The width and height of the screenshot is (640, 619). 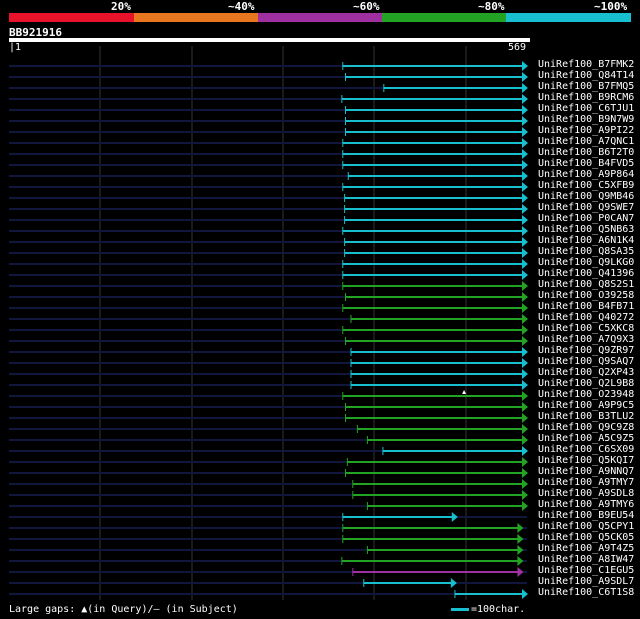 What do you see at coordinates (586, 318) in the screenshot?
I see `hit-label: UniRef100_Q40272` at bounding box center [586, 318].